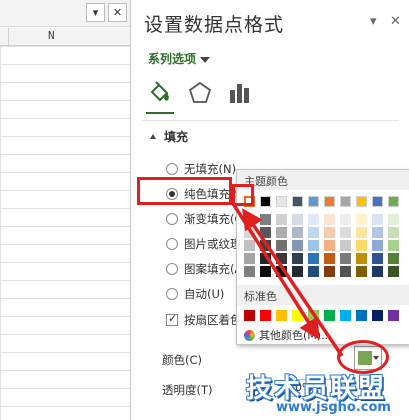 This screenshot has width=409, height=420. I want to click on effects-tab-icon, so click(200, 93).